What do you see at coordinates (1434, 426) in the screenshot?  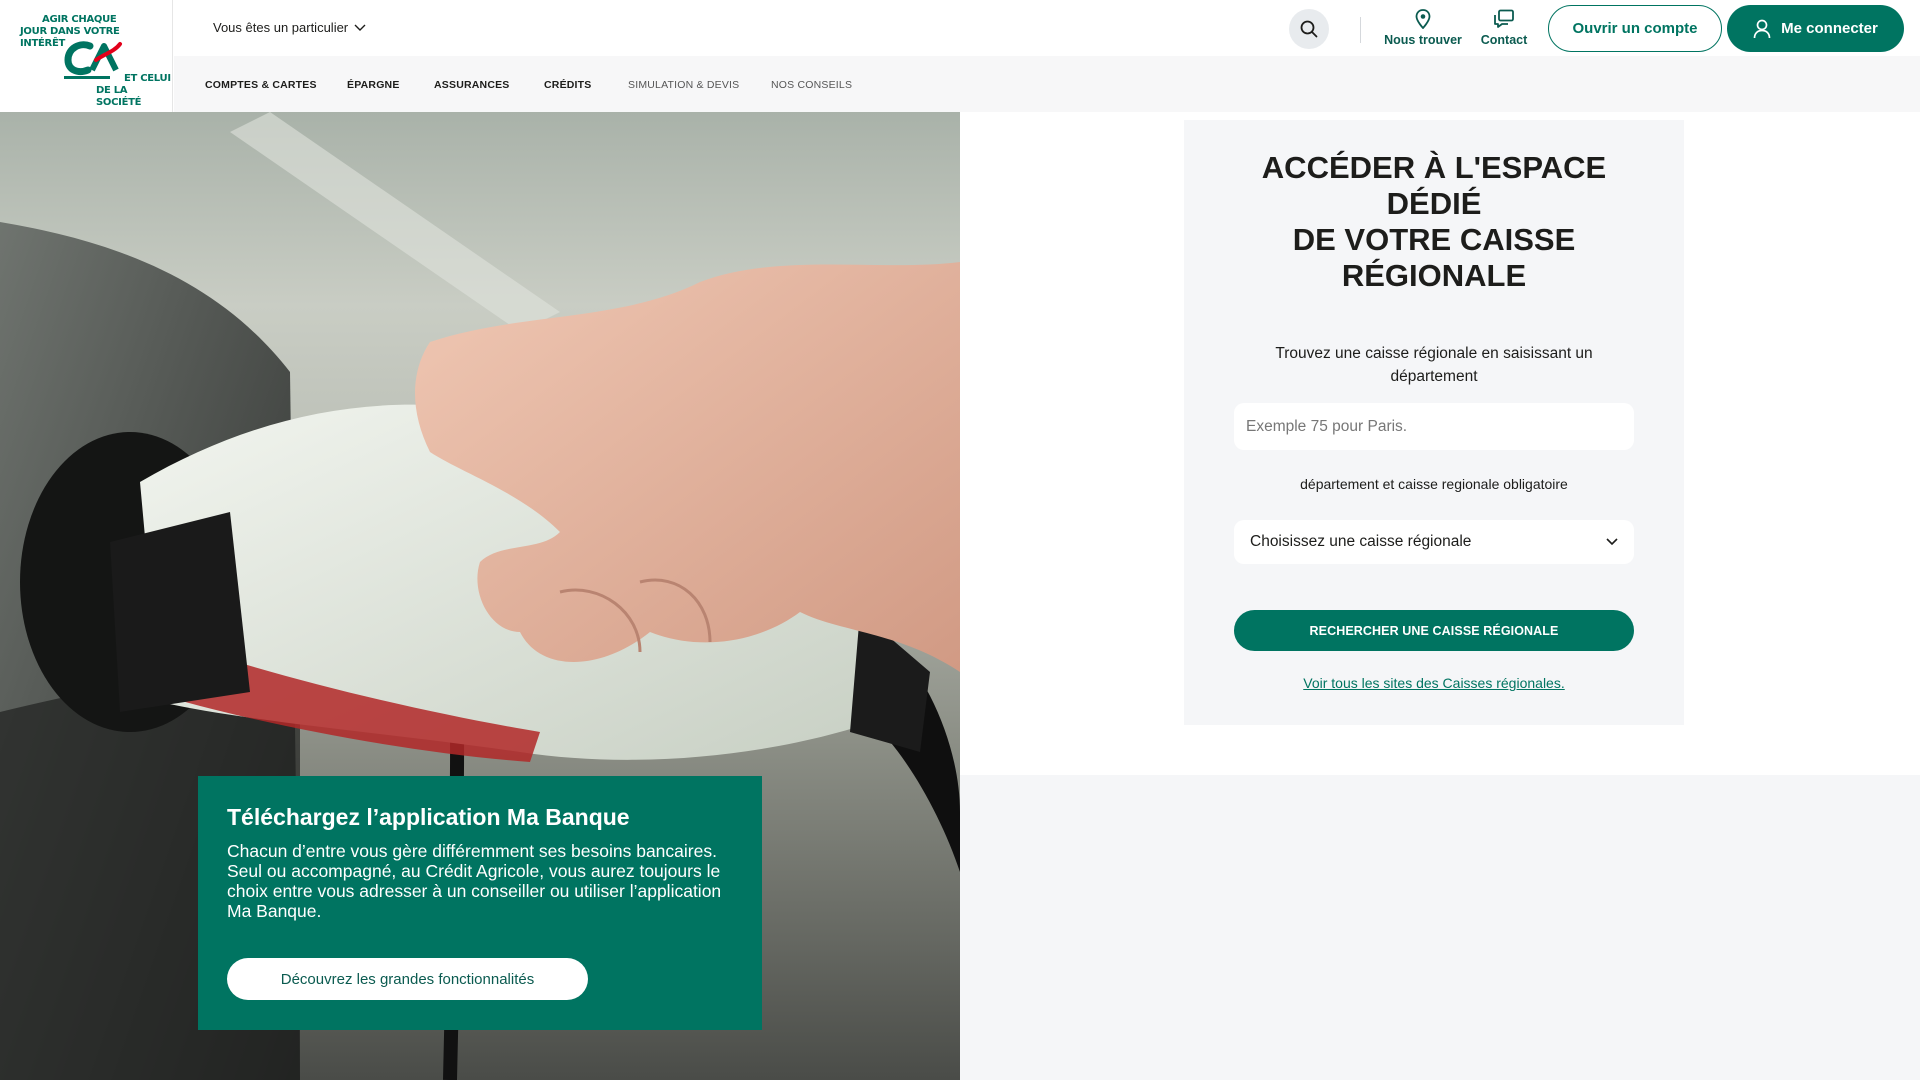 I see `department-input` at bounding box center [1434, 426].